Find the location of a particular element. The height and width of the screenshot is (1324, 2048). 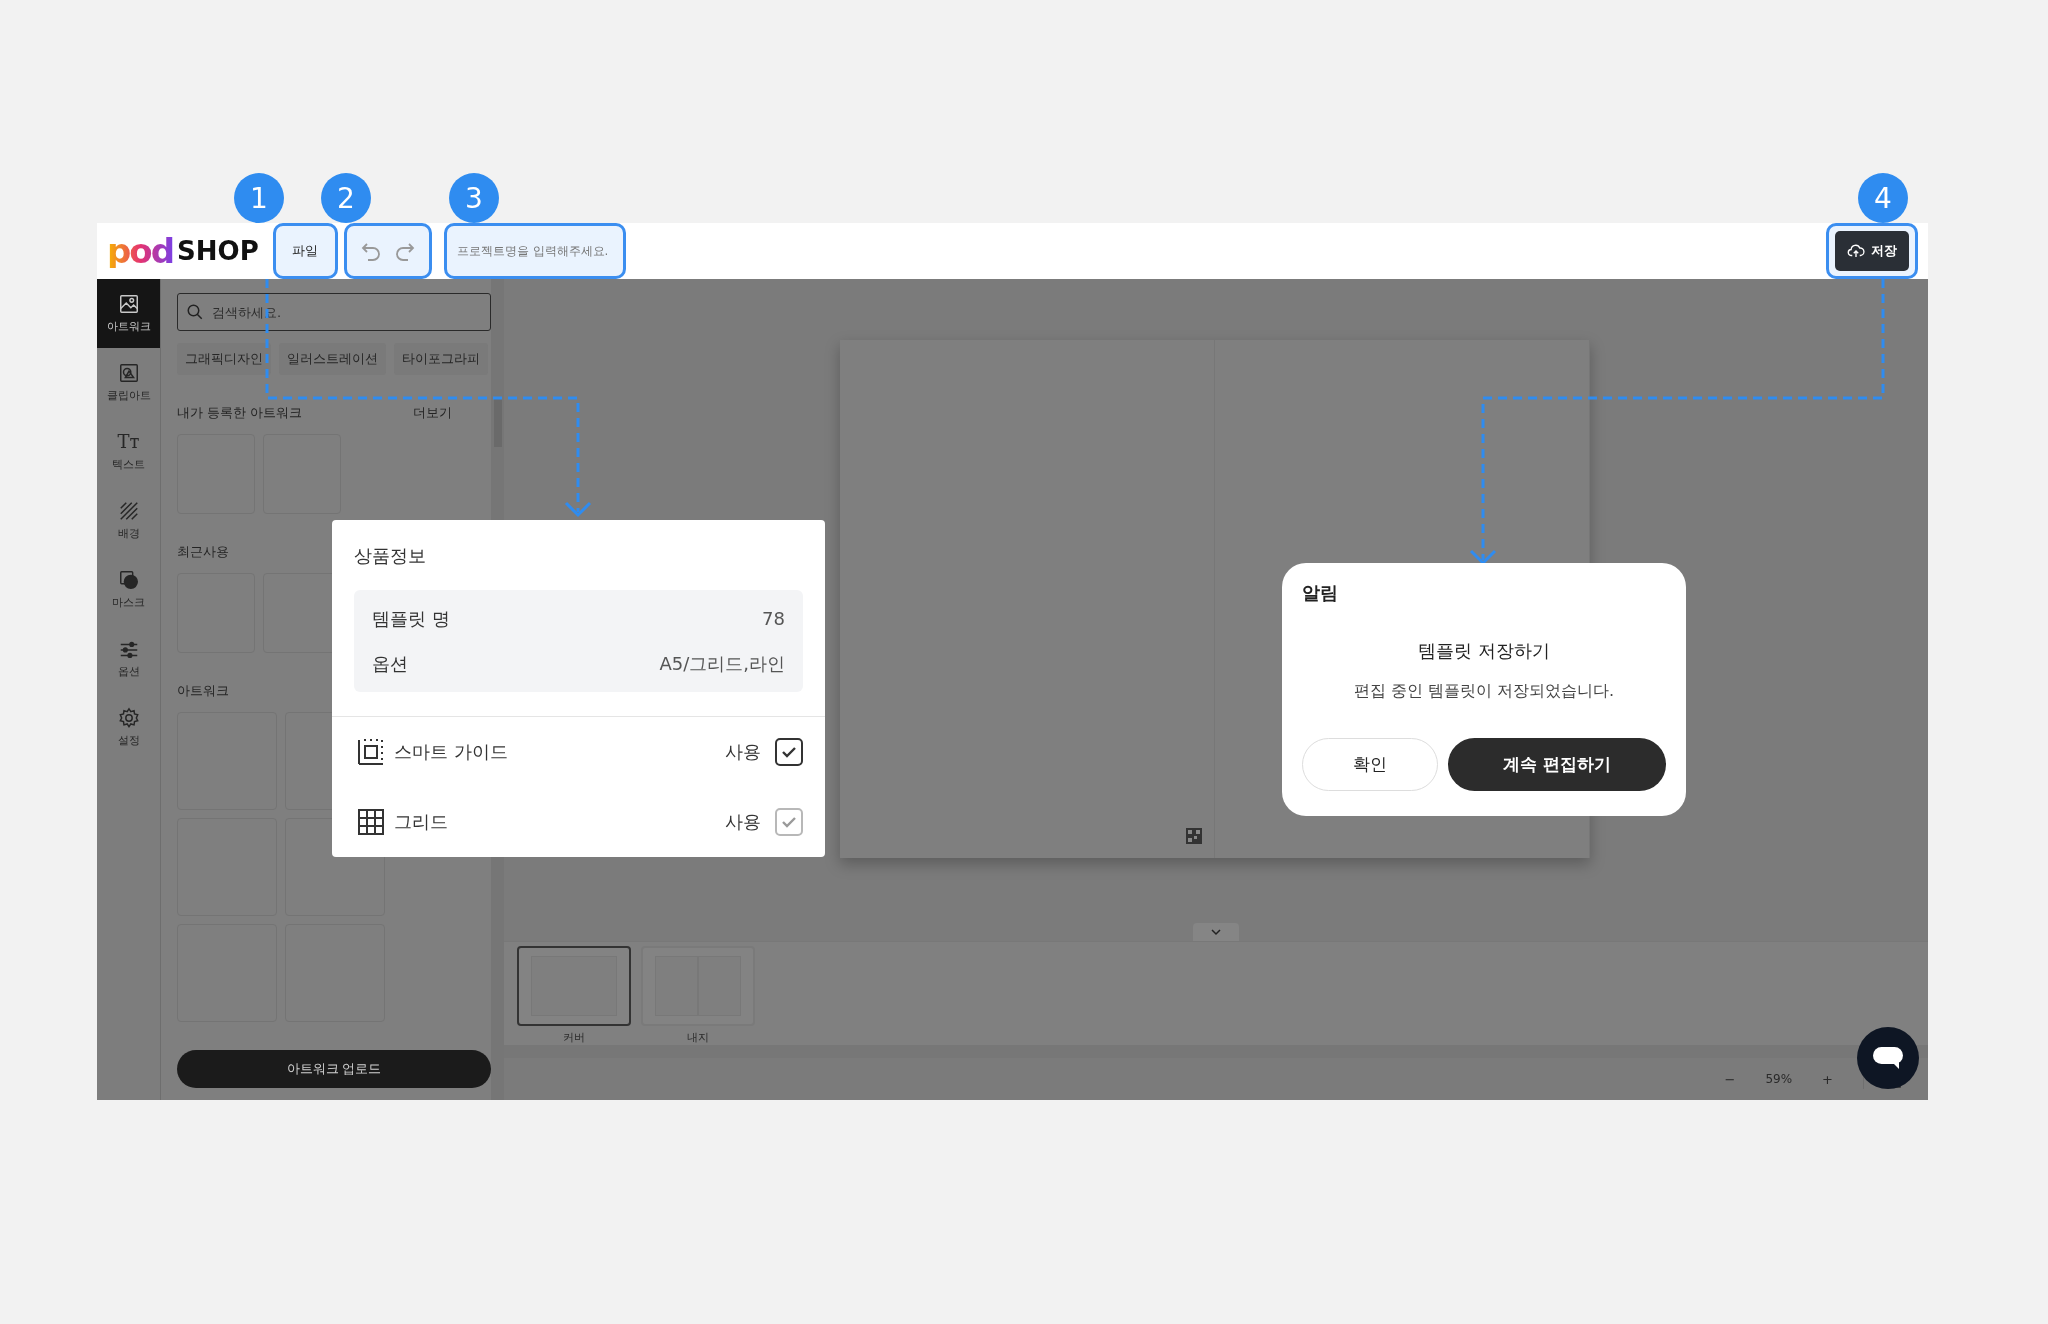

section-title: 내가 등록한 아트워크 is located at coordinates (239, 413).